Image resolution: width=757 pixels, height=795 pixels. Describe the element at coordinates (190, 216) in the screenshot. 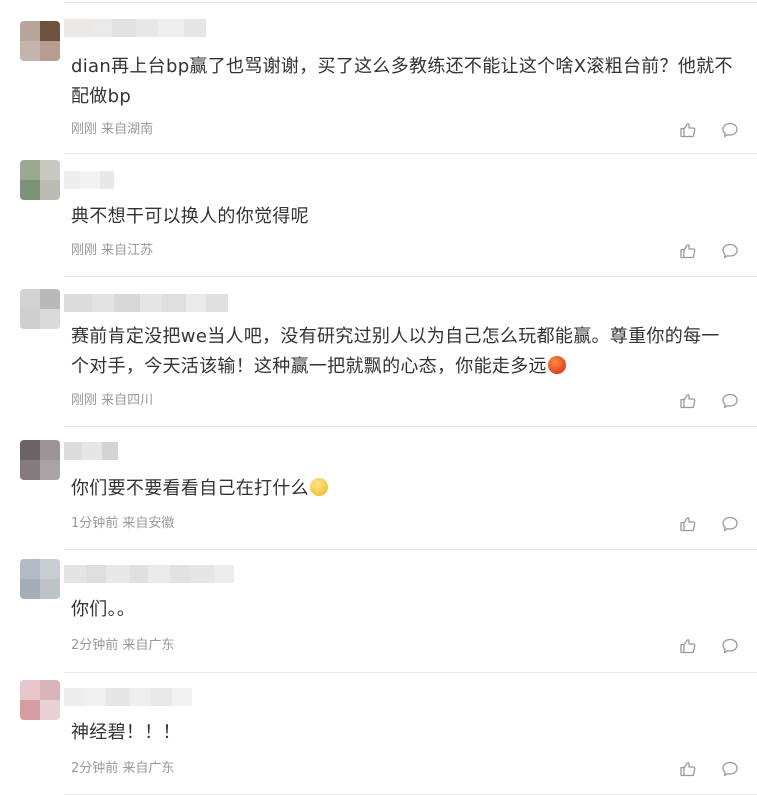

I see `comment-text-content: 典不想干可以换人的你觉得呢` at that location.